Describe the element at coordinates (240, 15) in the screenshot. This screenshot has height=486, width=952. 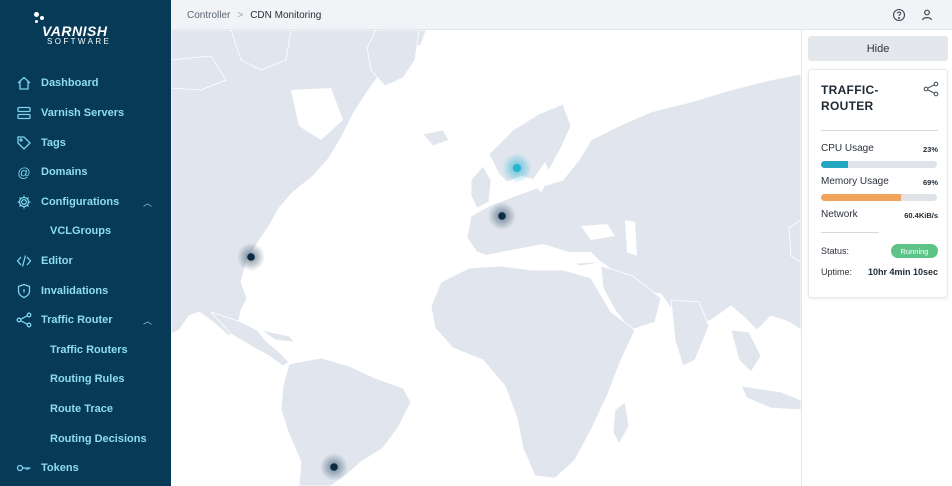
I see `chevron-right-icon: >` at that location.